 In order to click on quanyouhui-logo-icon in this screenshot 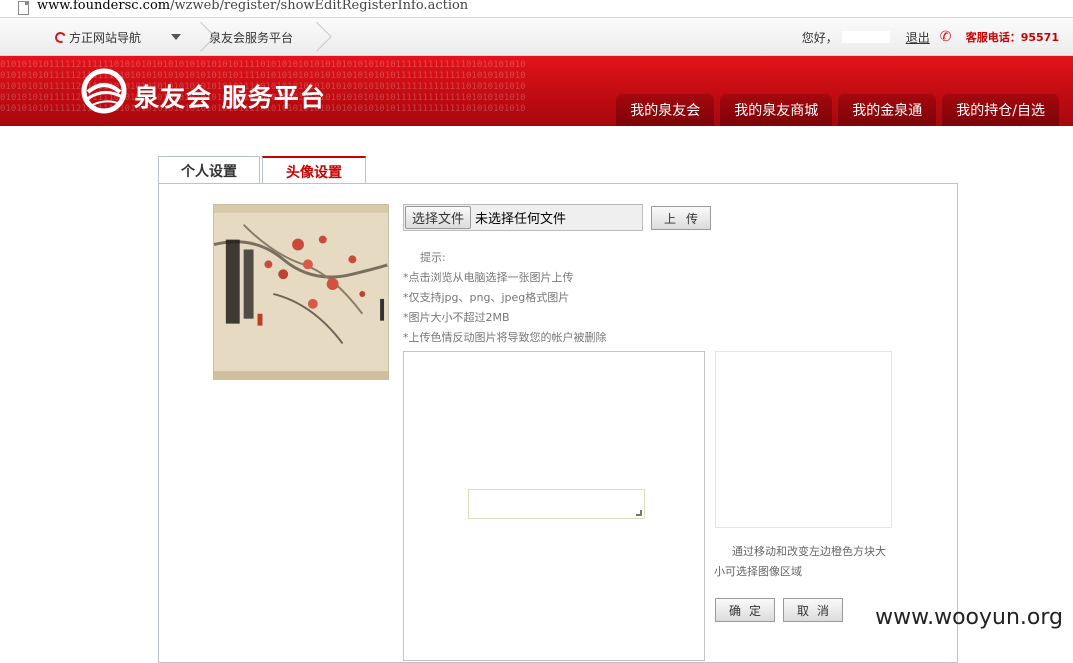, I will do `click(104, 91)`.